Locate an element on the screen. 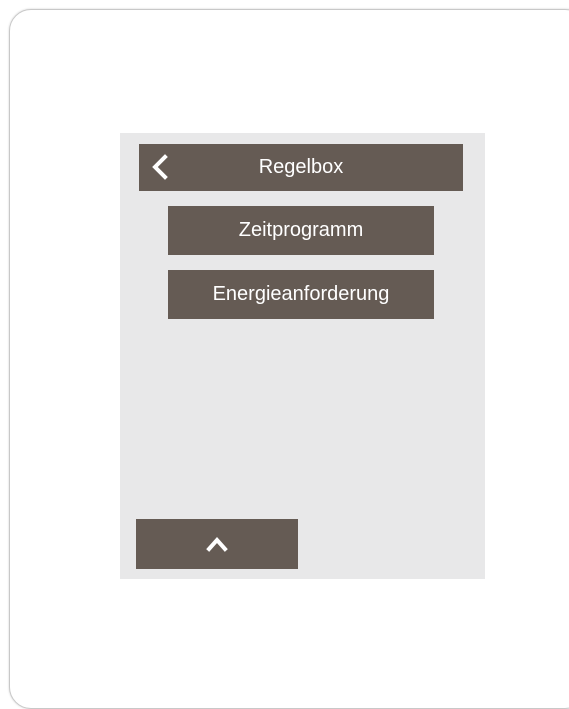 This screenshot has width=569, height=709. scroll-up-button is located at coordinates (217, 544).